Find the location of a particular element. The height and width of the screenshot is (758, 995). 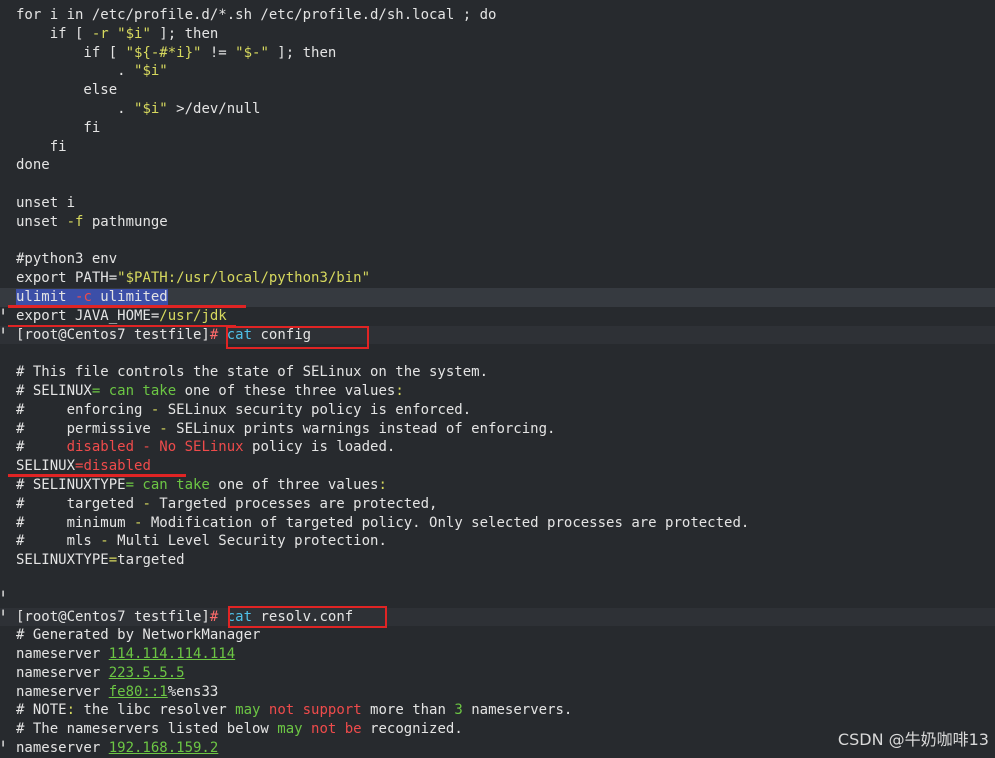

terminal-text: # targeted is located at coordinates (79, 503).